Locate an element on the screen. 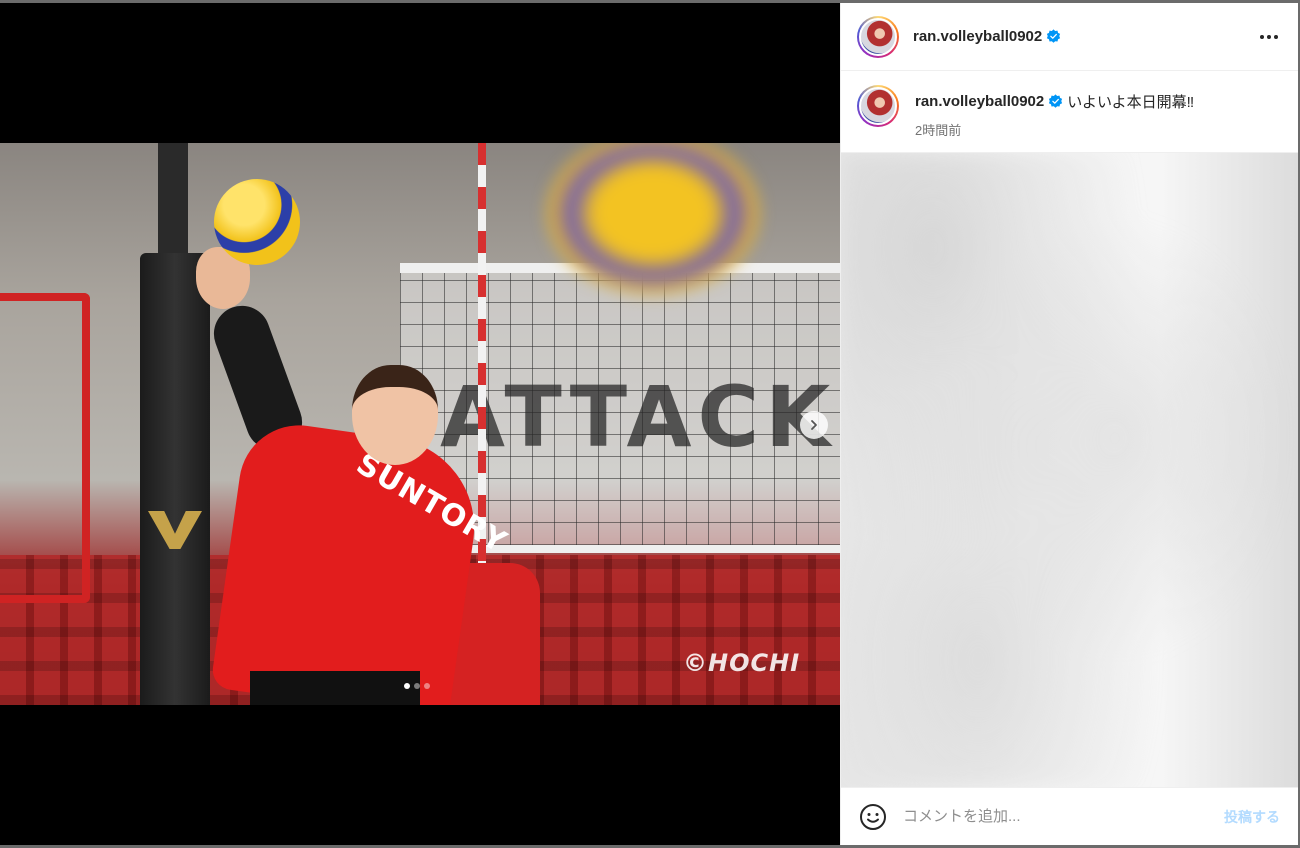  photo-pole is located at coordinates (175, 479).